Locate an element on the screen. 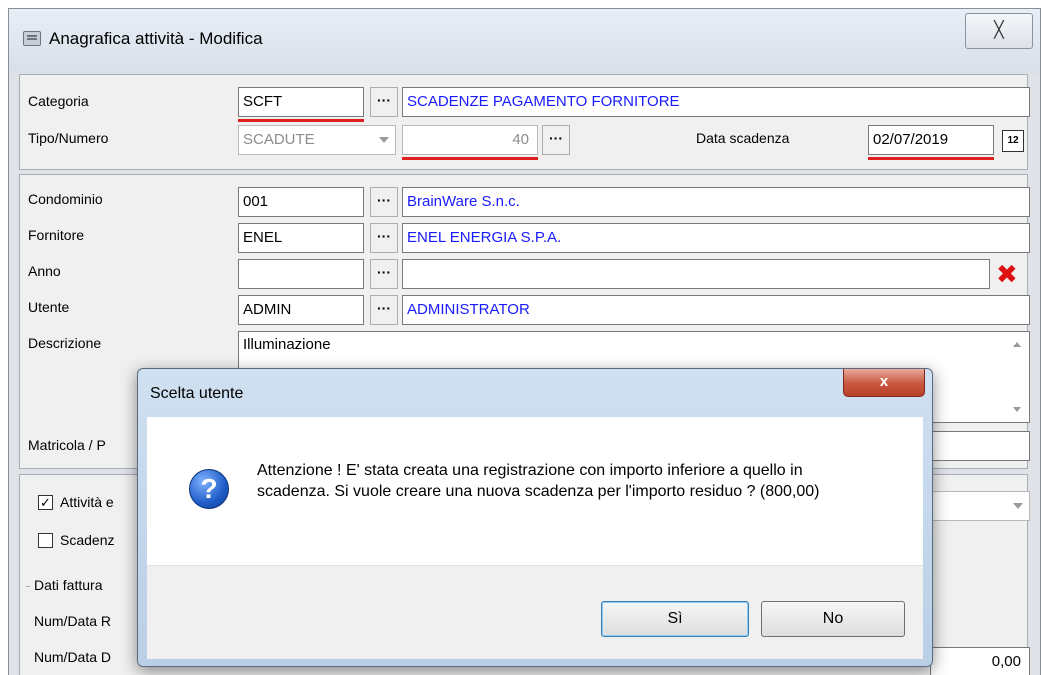  anno-lookup-button: ··· is located at coordinates (384, 274).